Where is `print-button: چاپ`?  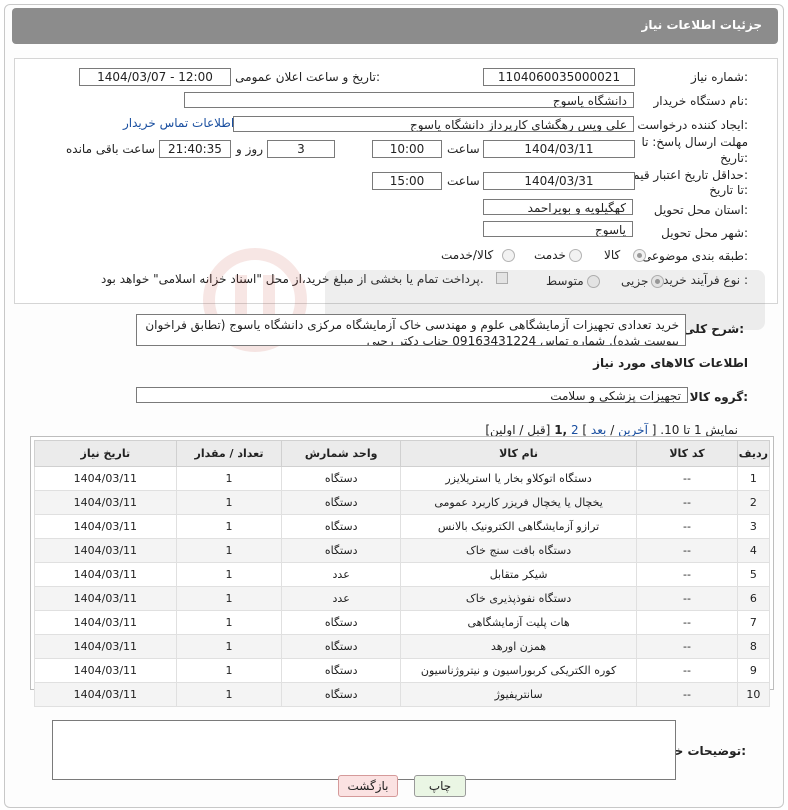 print-button: چاپ is located at coordinates (440, 786).